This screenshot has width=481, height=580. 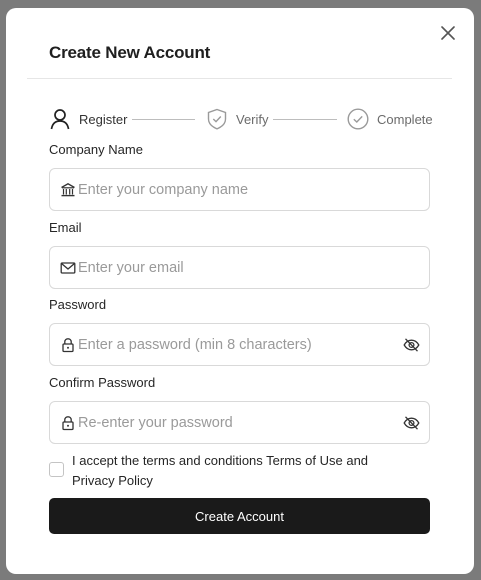 I want to click on step-complete: Complete, so click(x=390, y=119).